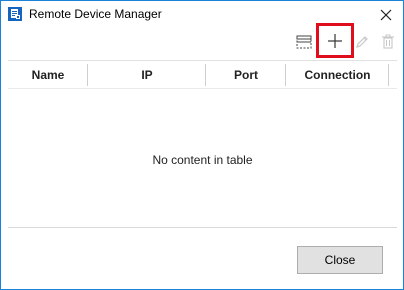  What do you see at coordinates (202, 41) in the screenshot?
I see `toolbar` at bounding box center [202, 41].